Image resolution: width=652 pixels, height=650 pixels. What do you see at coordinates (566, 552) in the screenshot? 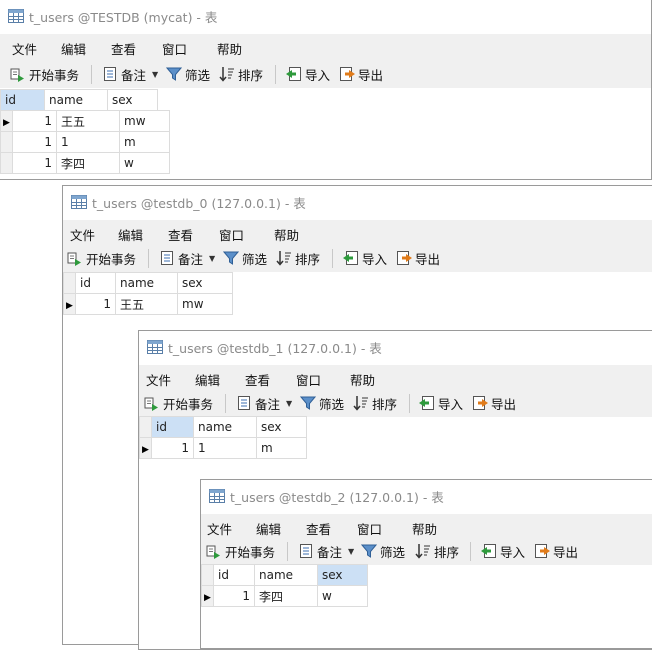
I see `export-label: 导出` at bounding box center [566, 552].